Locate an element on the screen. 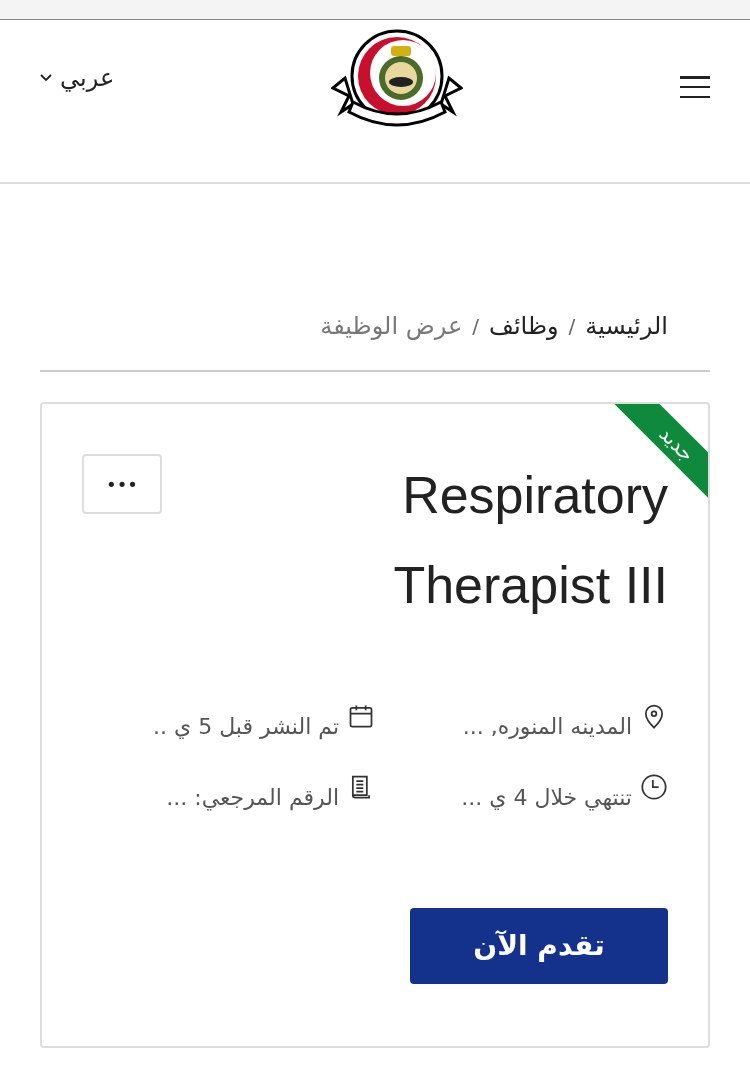 This screenshot has width=750, height=1091. breadcrumb-link: وظائف is located at coordinates (524, 326).